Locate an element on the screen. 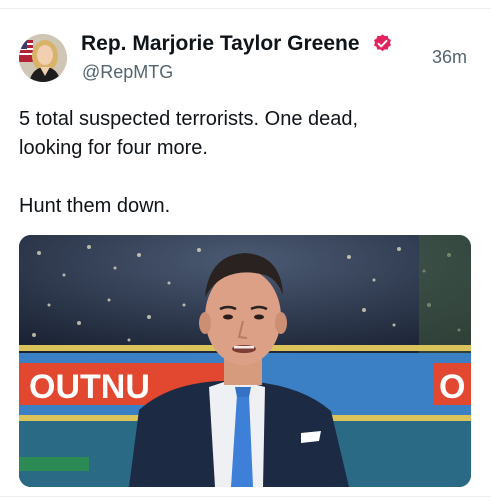 This screenshot has height=500, width=491. author-name: Rep. Marjorie Taylor Greene is located at coordinates (220, 44).